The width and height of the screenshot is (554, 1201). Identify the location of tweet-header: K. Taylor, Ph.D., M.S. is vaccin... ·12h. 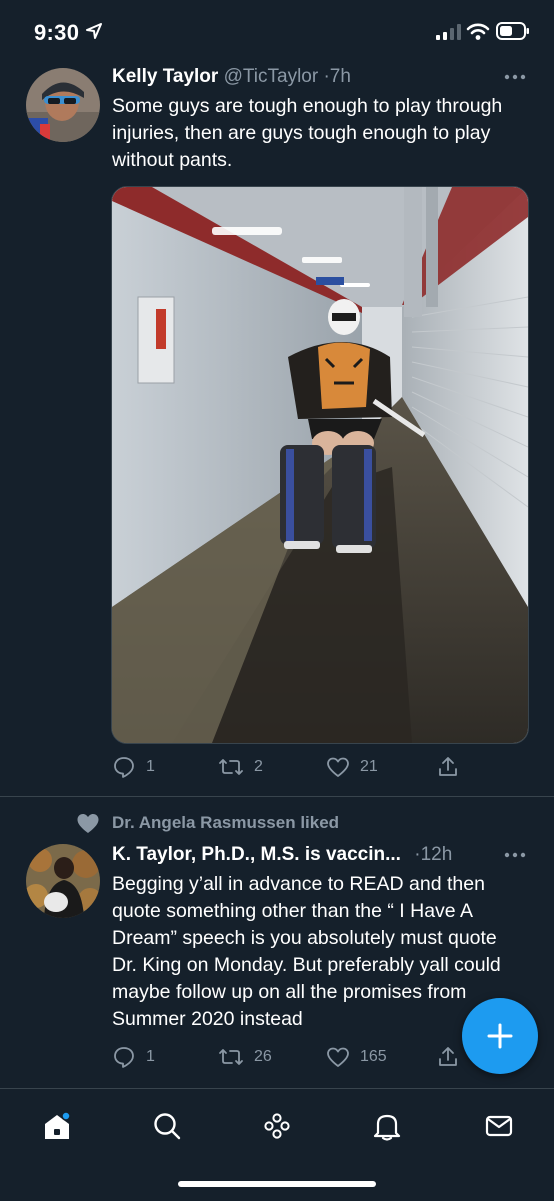
(282, 855).